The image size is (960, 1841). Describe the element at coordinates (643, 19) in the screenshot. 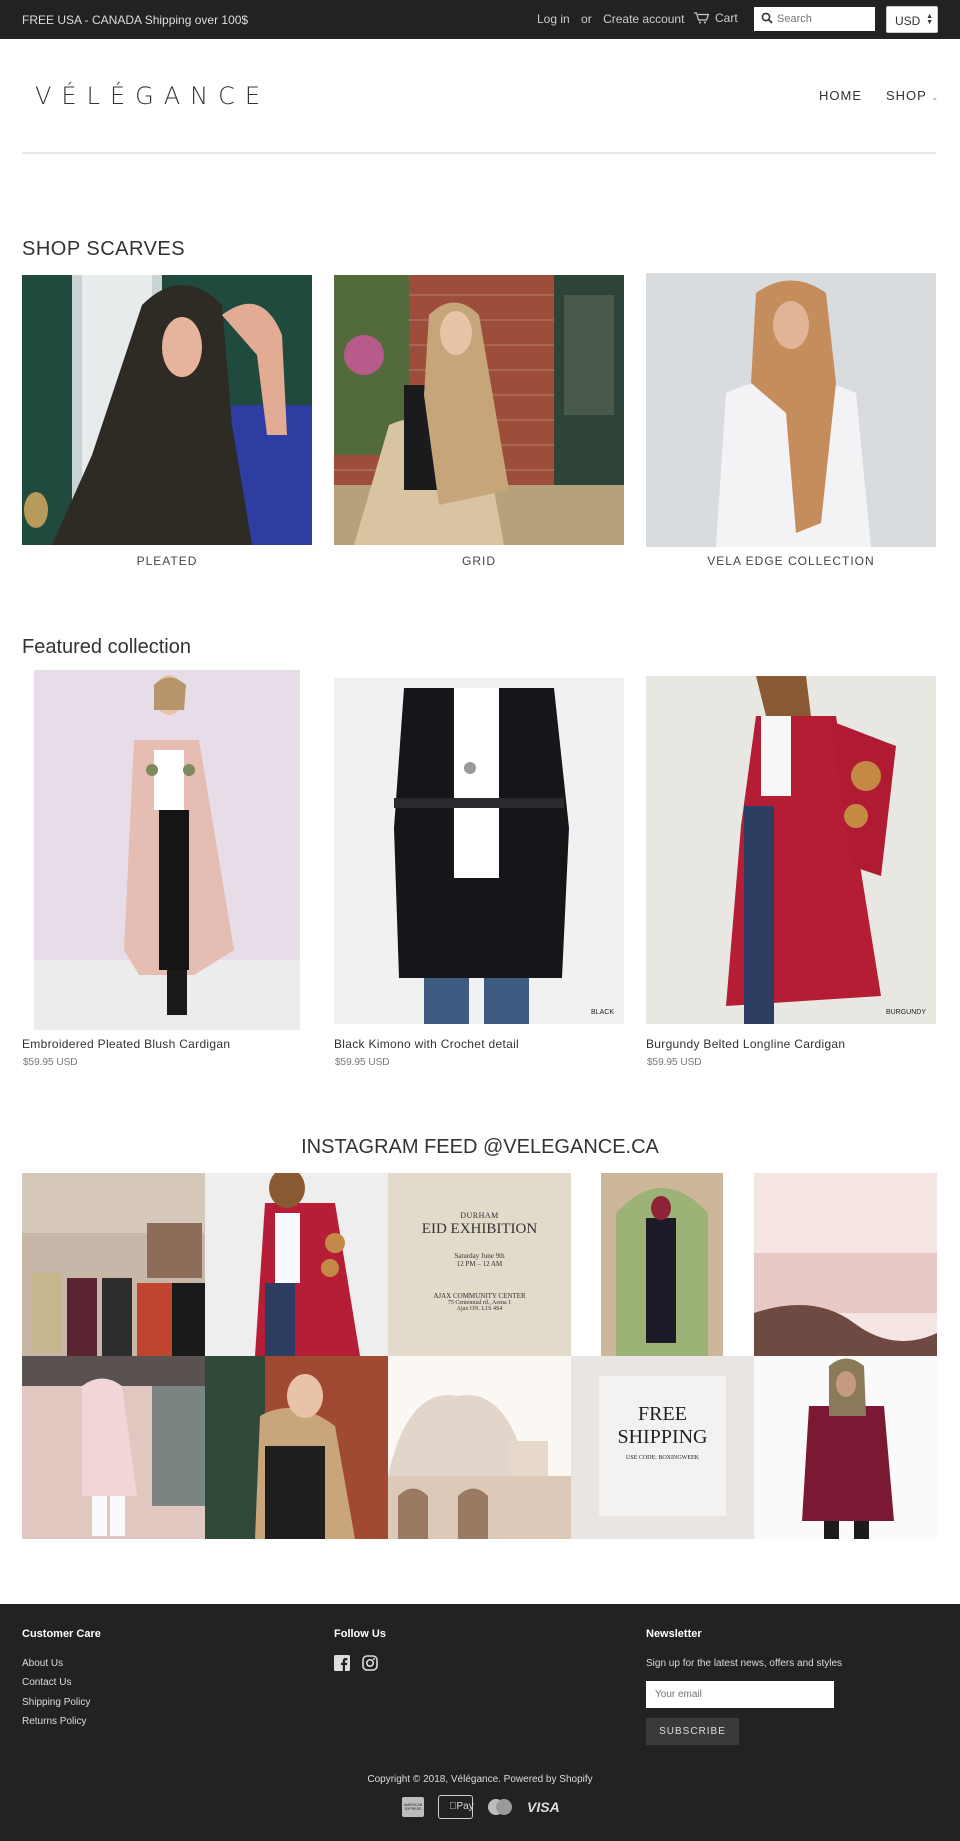

I see `create-account-link: Create account` at that location.